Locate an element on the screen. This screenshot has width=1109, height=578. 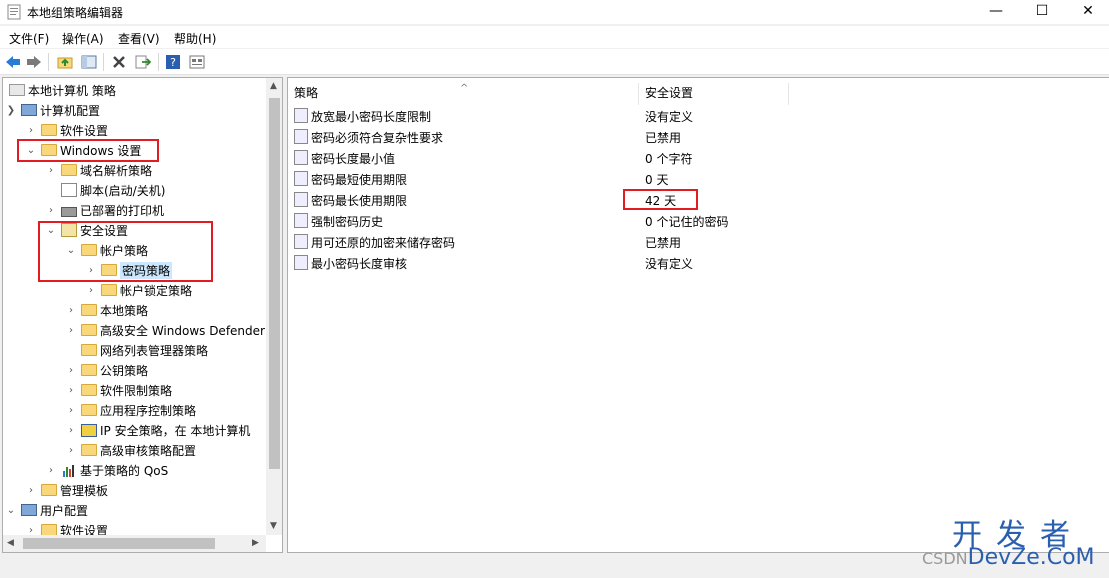
table-row: 最小密码长度审核 没有定义 is located at coordinates (698, 262).